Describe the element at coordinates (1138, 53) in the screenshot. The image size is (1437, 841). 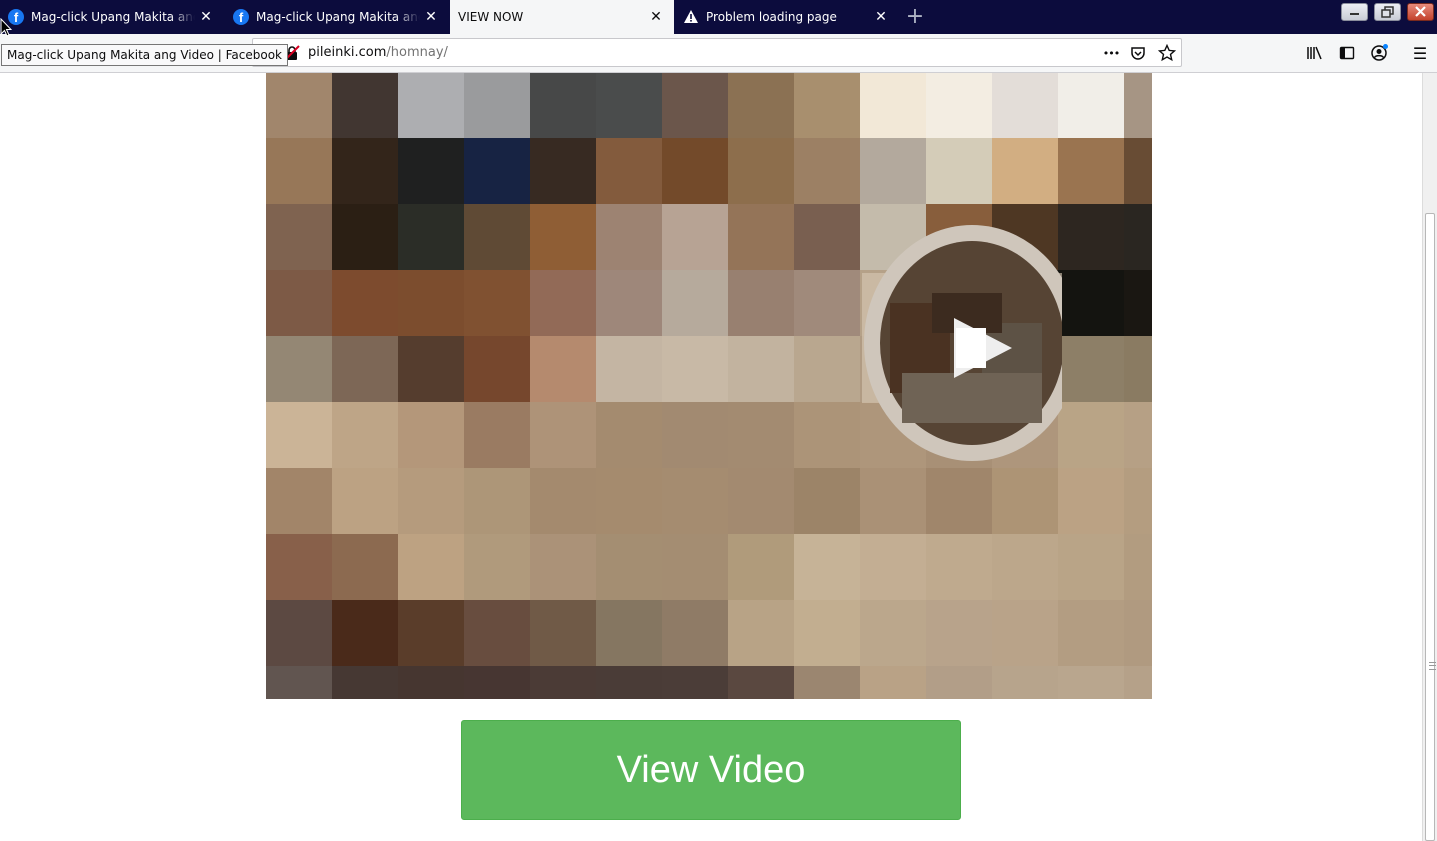
I see `pocket-icon` at that location.